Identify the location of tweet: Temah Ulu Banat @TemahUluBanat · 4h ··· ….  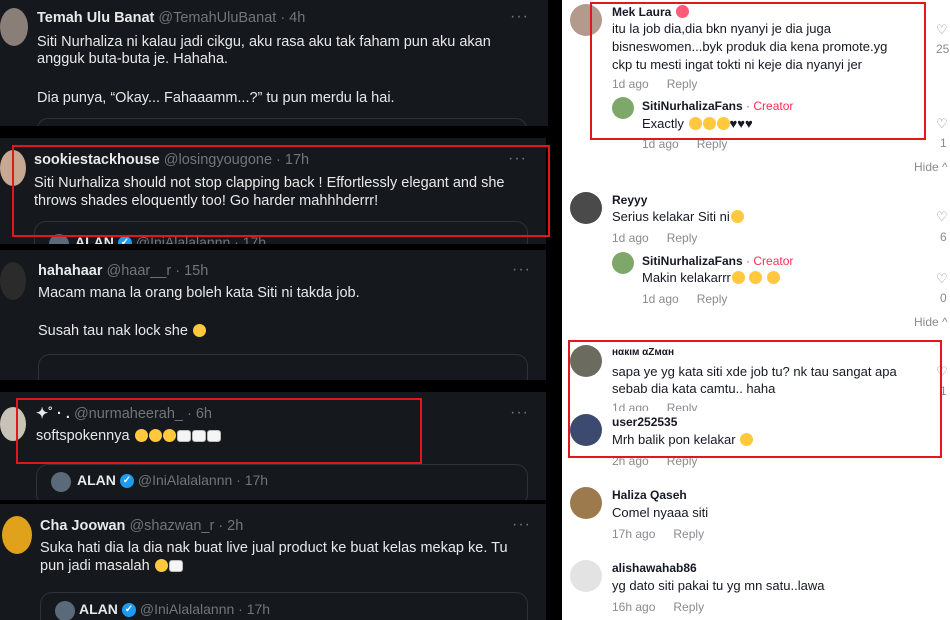
(274, 63).